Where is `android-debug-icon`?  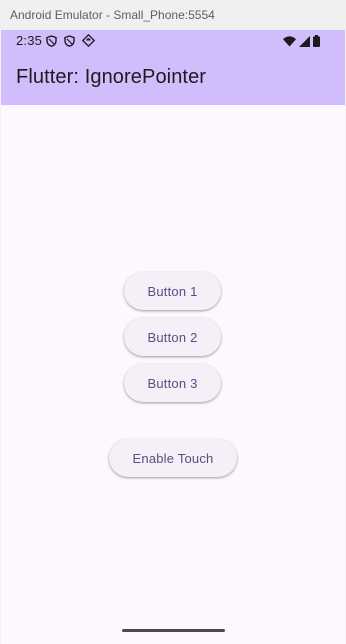 android-debug-icon is located at coordinates (88, 41).